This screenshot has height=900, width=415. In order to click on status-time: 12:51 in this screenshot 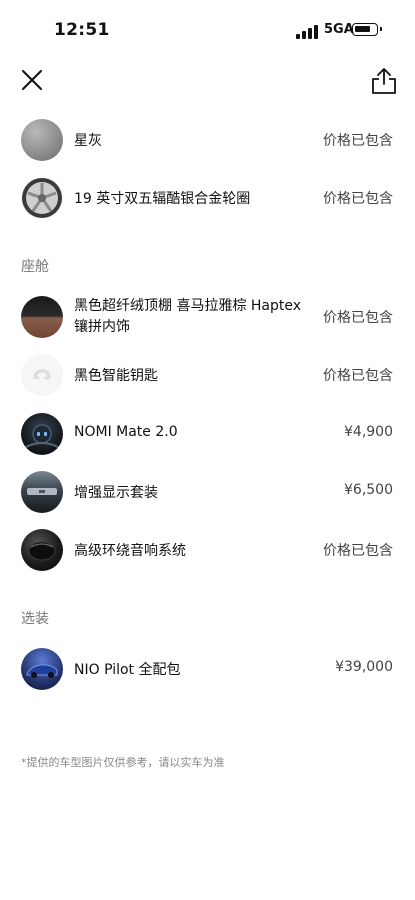, I will do `click(82, 30)`.